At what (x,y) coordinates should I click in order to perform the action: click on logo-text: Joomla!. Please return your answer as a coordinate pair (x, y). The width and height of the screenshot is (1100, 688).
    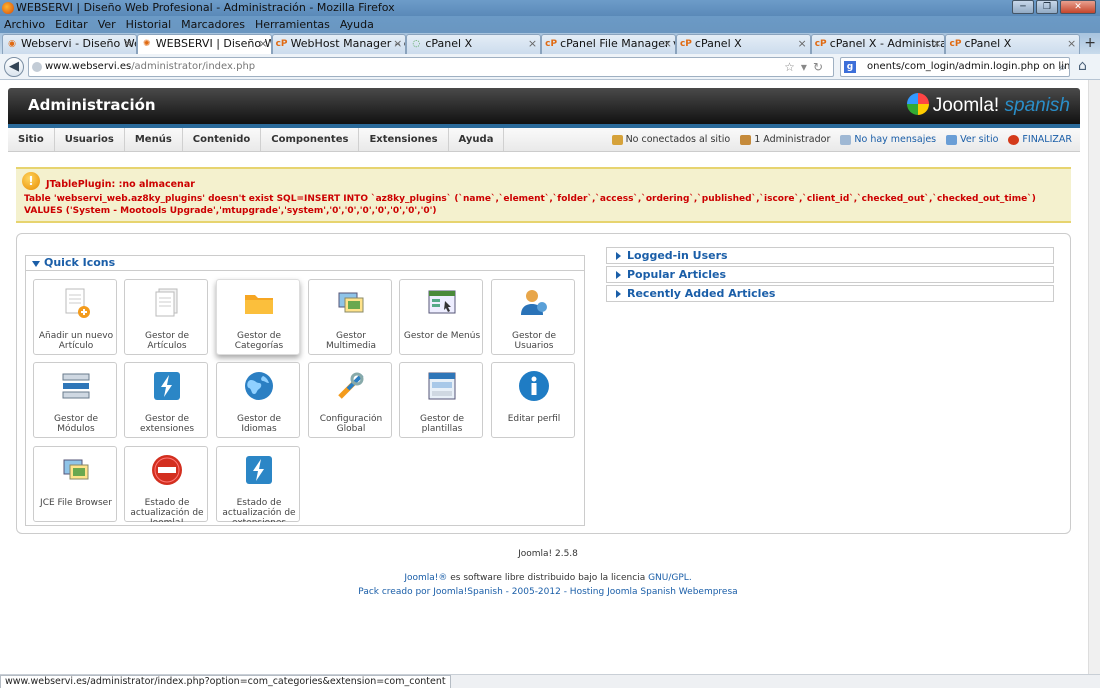
    Looking at the image, I should click on (966, 105).